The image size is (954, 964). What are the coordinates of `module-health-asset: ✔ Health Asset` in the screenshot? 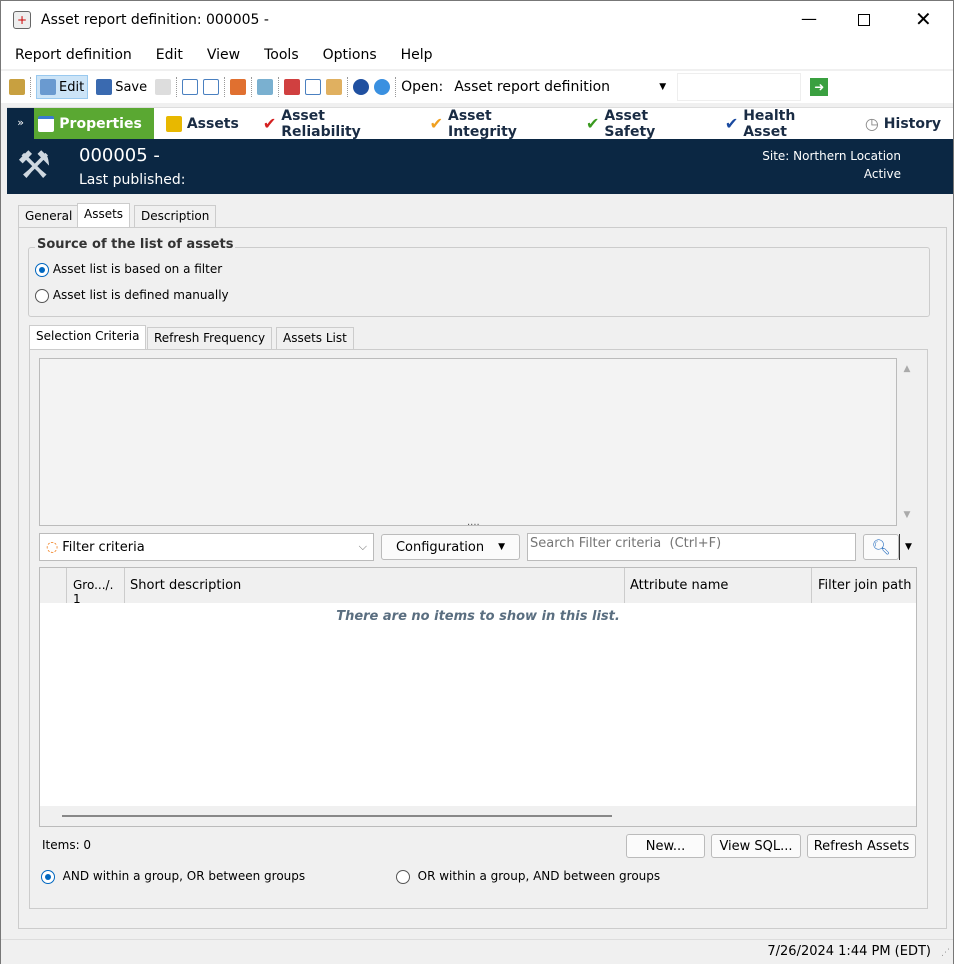 It's located at (783, 123).